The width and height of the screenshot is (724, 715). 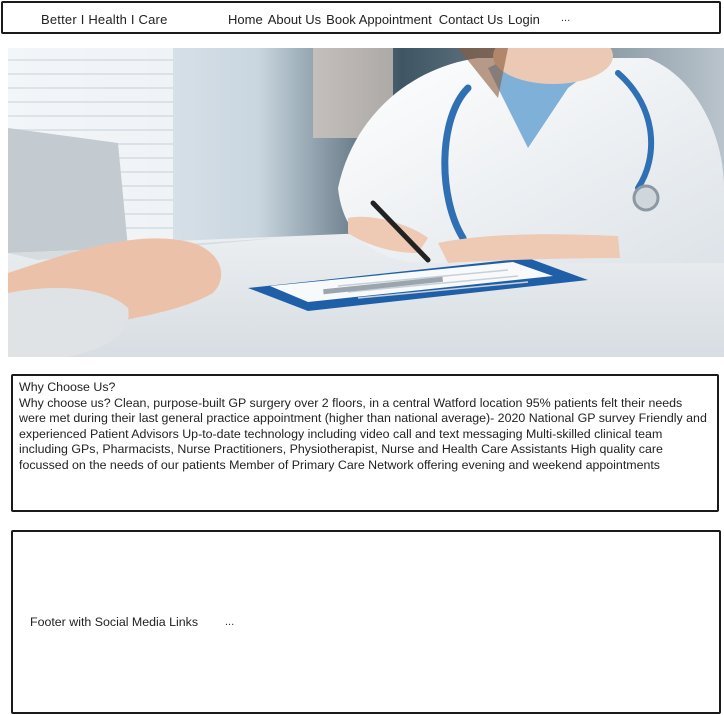 I want to click on nav-home: Home, so click(x=245, y=19).